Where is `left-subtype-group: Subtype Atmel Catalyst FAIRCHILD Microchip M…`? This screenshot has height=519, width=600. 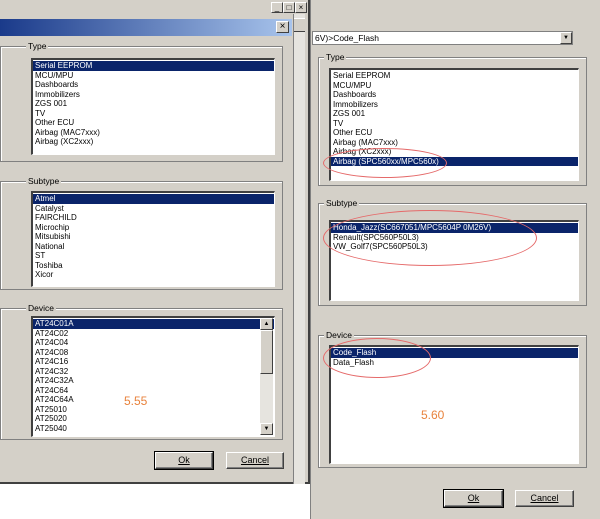
left-subtype-group: Subtype Atmel Catalyst FAIRCHILD Microchip M… is located at coordinates (141, 233).